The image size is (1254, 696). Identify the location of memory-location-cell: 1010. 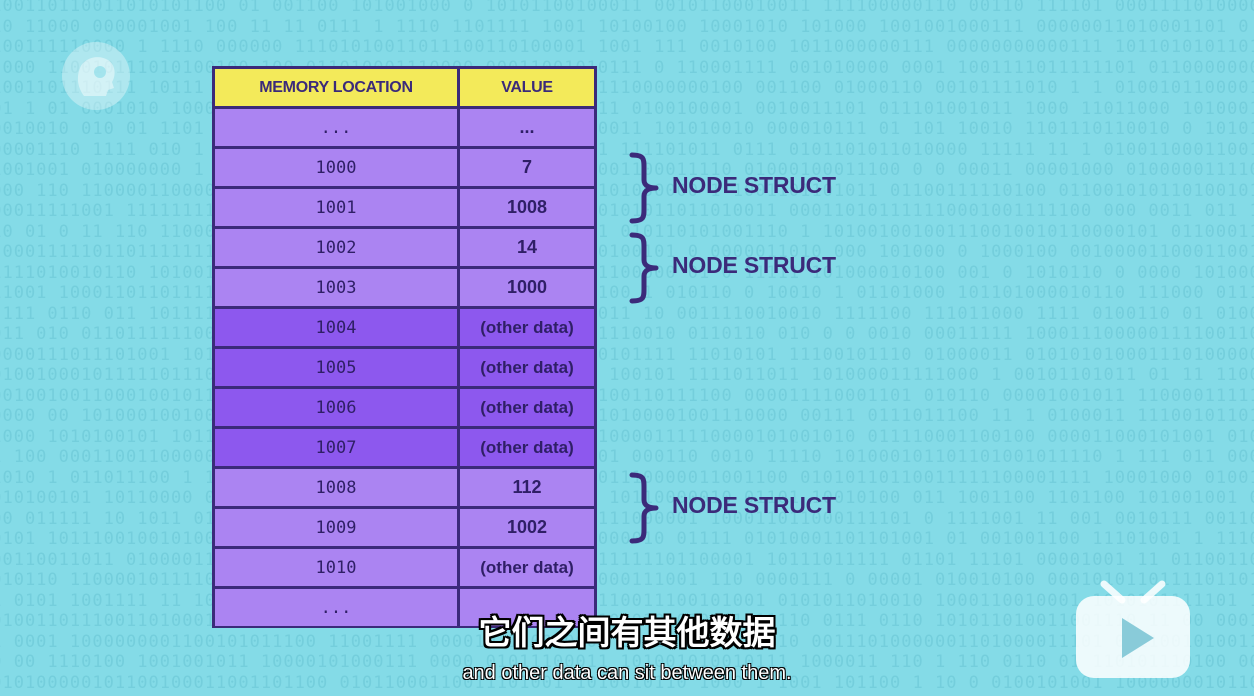
(336, 567).